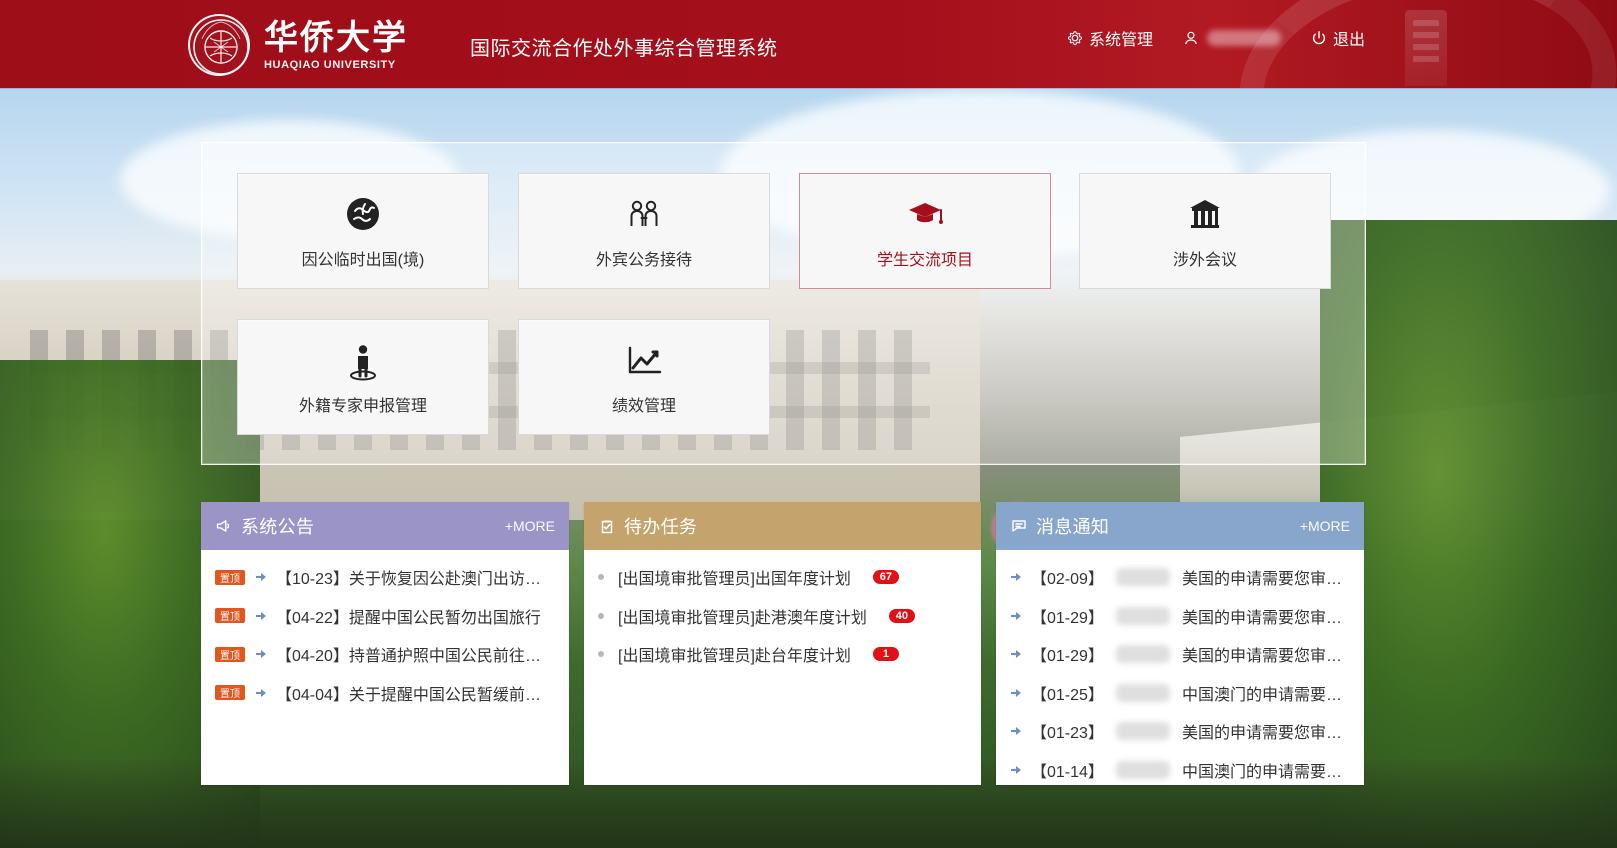  What do you see at coordinates (624, 49) in the screenshot?
I see `system-title: 国际交流合作处外事综合管理系统` at bounding box center [624, 49].